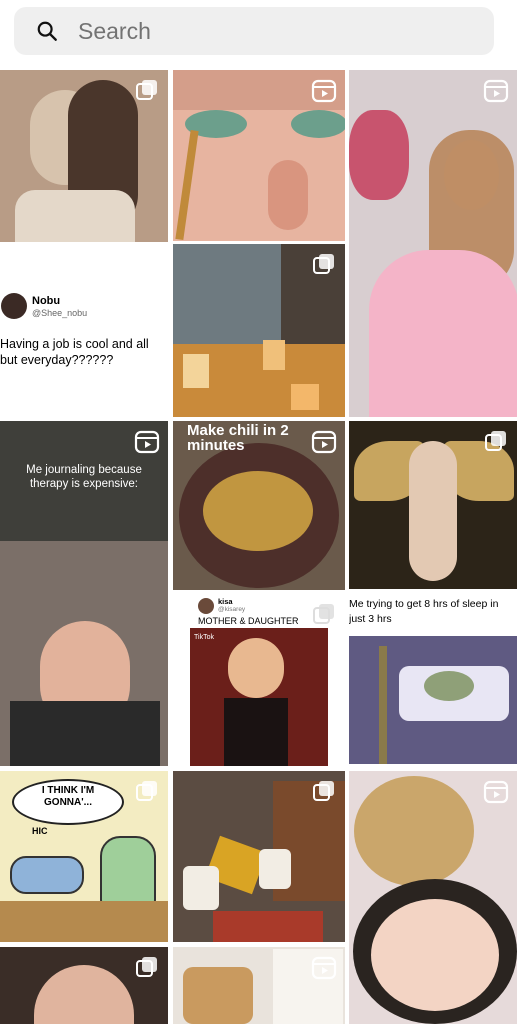 This screenshot has height=1024, width=517. Describe the element at coordinates (248, 621) in the screenshot. I see `kisa-title: MOTHER & DAUGHTER` at that location.